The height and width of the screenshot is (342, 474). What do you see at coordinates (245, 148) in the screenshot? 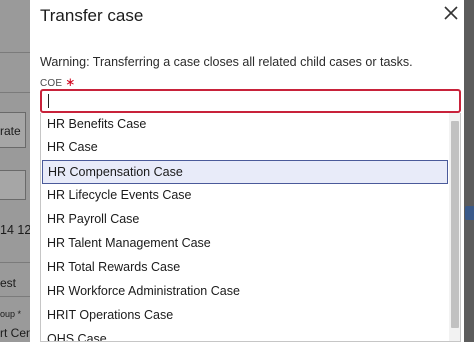
I see `option-hr-case: HR Case` at bounding box center [245, 148].